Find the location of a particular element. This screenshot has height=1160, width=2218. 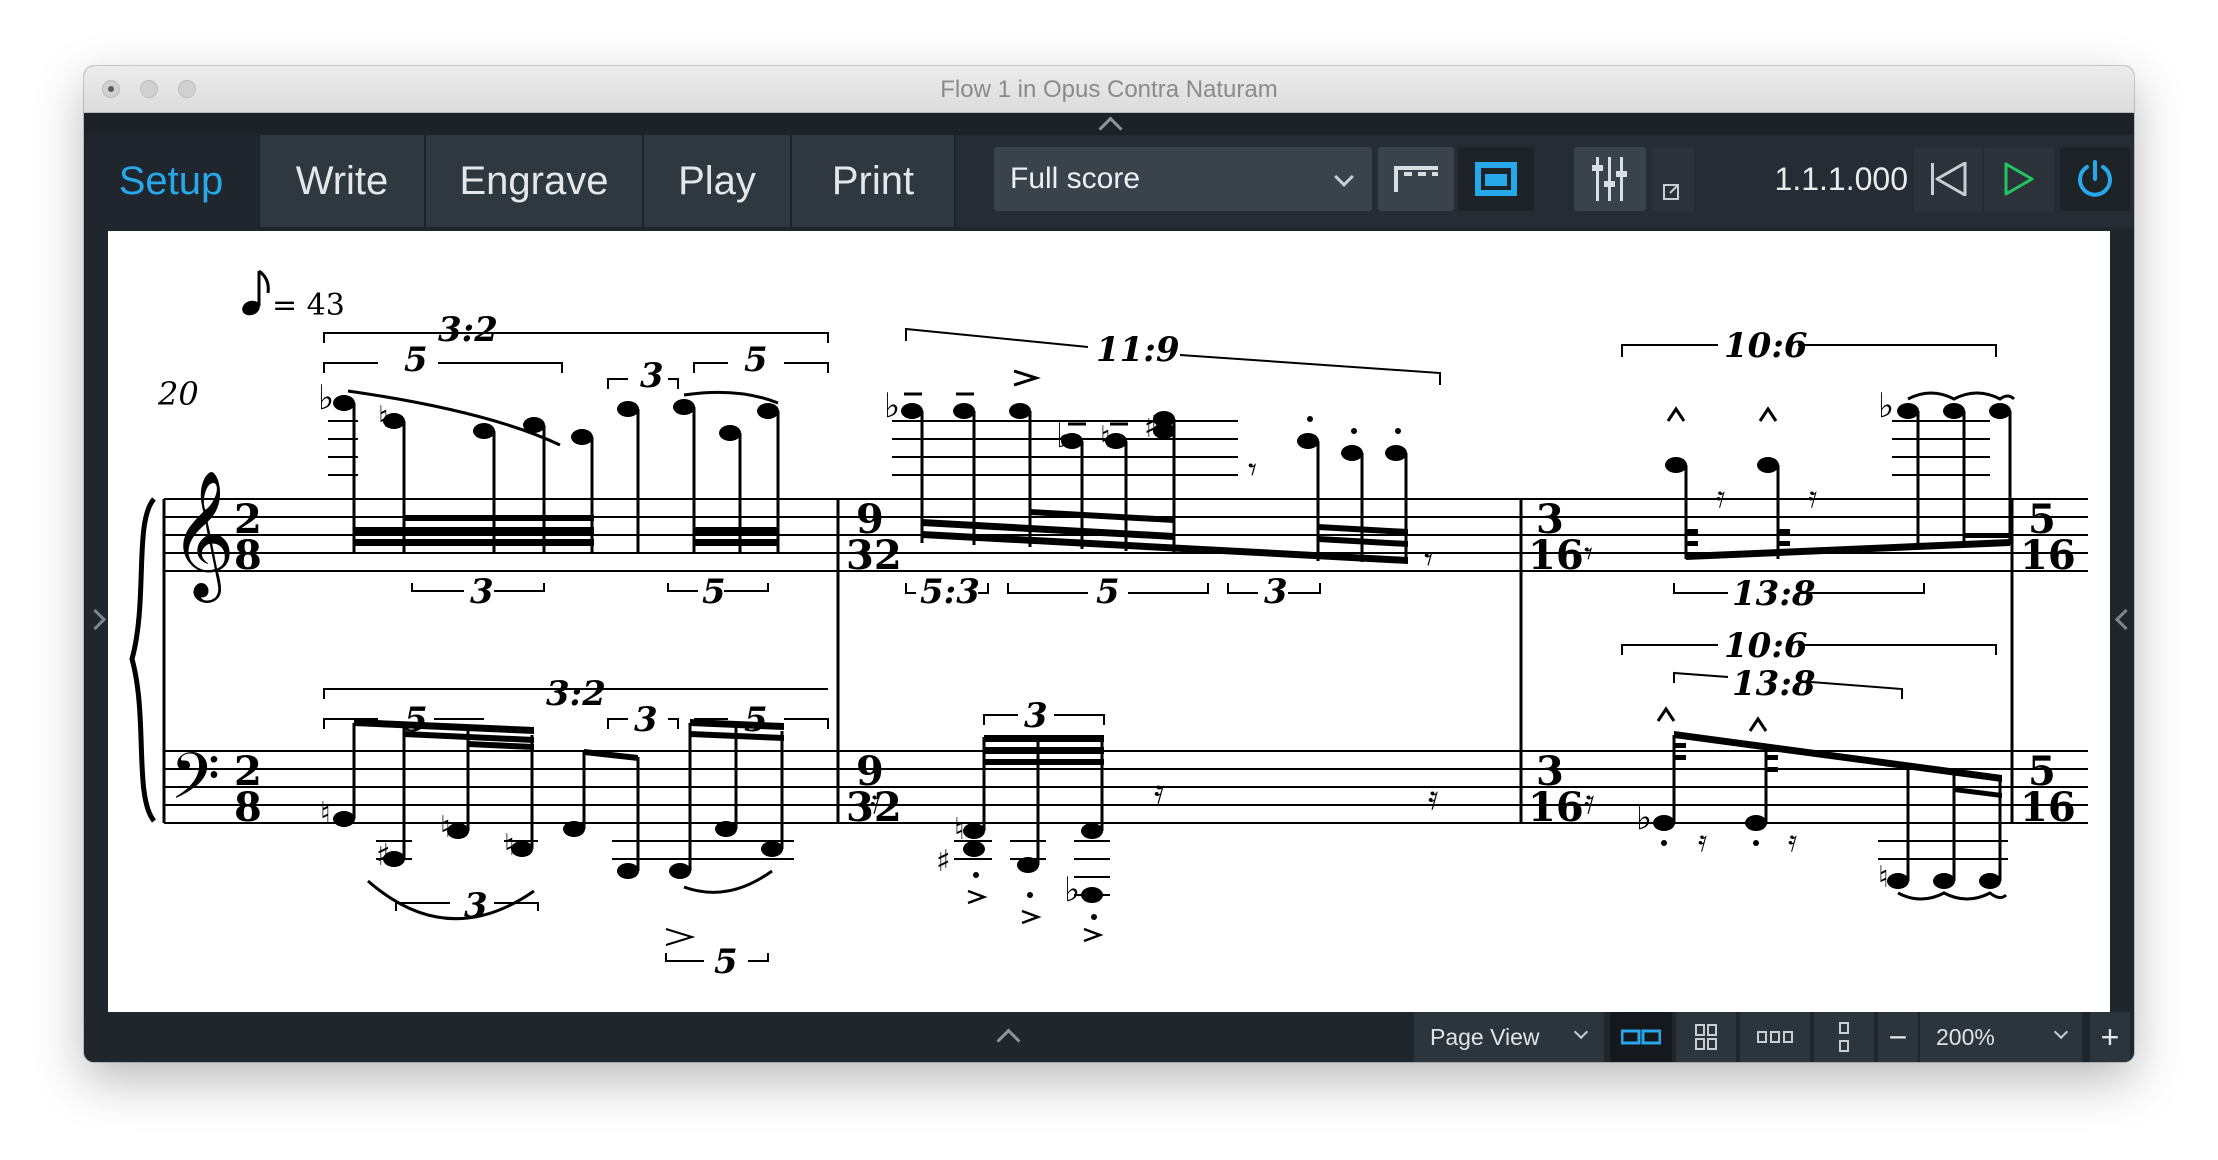

bass-staff is located at coordinates (1126, 787).